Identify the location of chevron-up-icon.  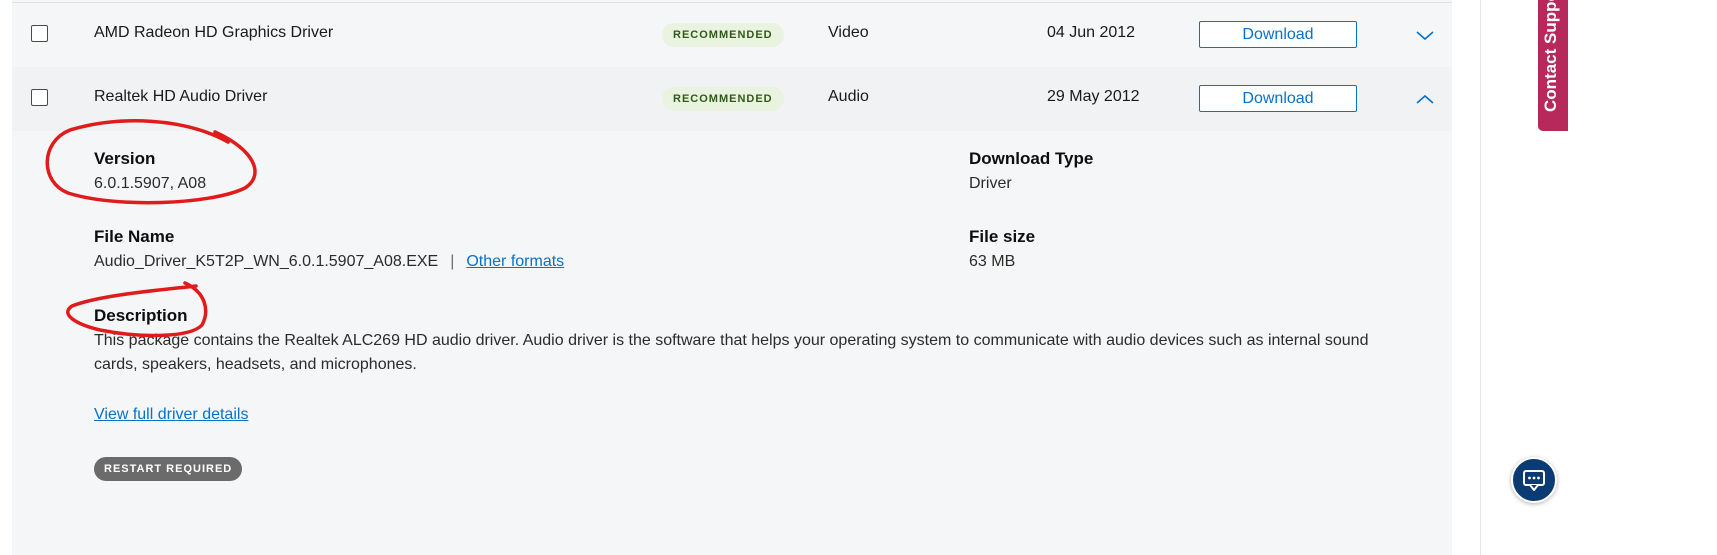
(1425, 99).